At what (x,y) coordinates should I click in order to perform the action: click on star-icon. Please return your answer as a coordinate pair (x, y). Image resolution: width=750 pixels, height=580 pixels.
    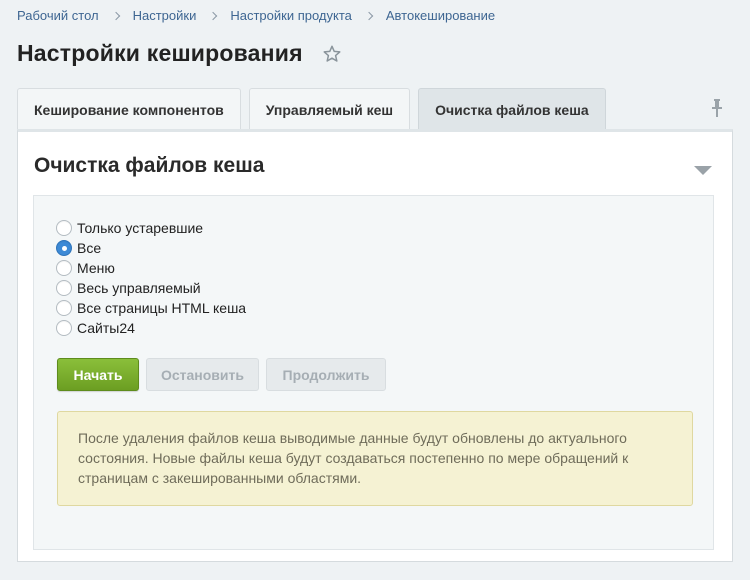
    Looking at the image, I should click on (332, 54).